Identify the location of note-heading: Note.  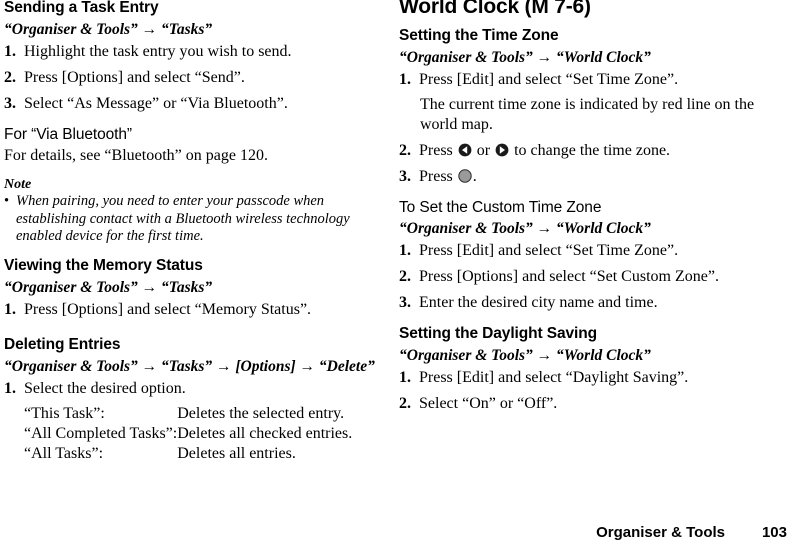
(18, 184).